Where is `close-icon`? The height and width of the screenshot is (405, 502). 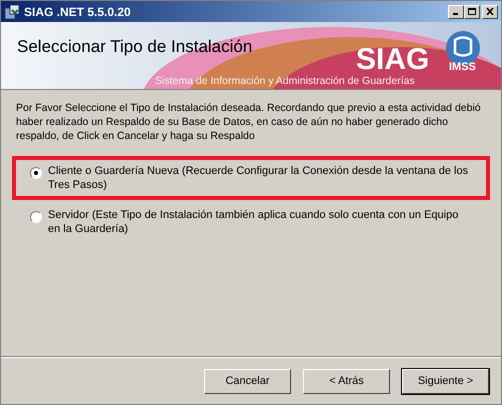
close-icon is located at coordinates (490, 11).